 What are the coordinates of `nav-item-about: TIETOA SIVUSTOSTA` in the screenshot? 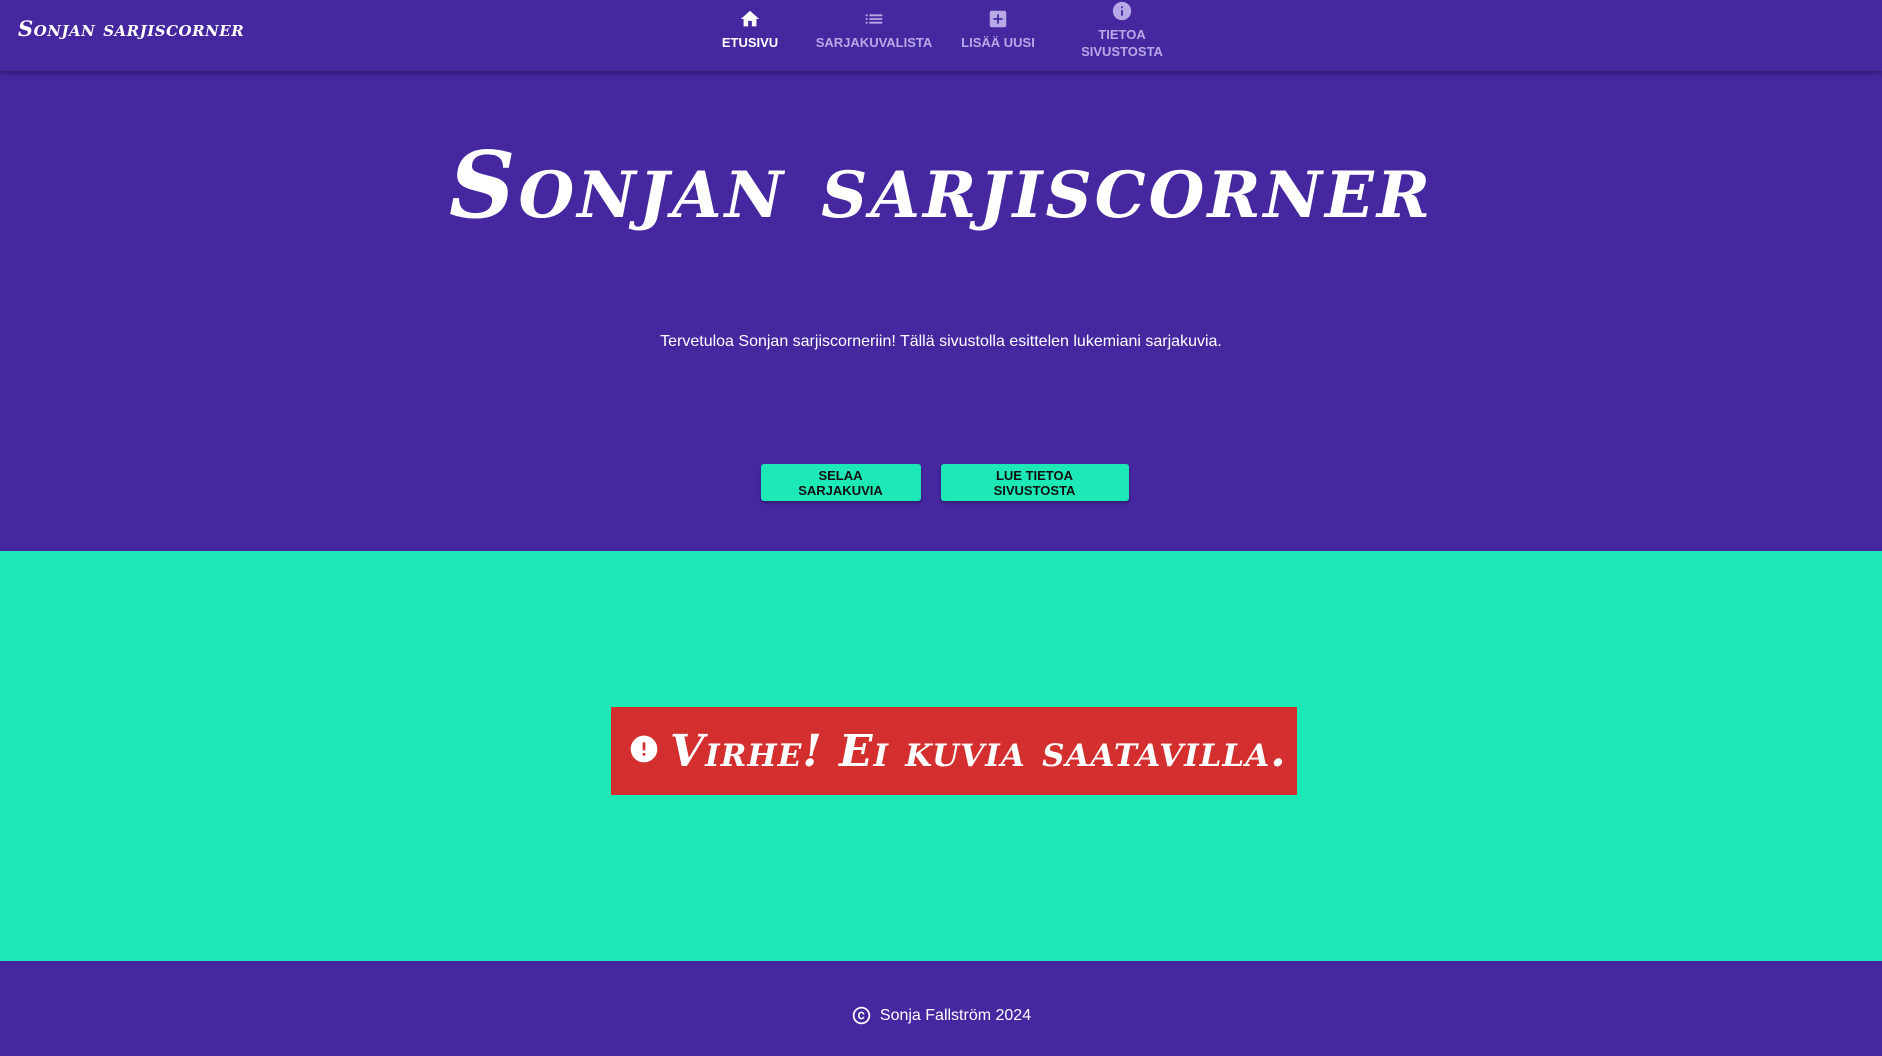 It's located at (1122, 35).